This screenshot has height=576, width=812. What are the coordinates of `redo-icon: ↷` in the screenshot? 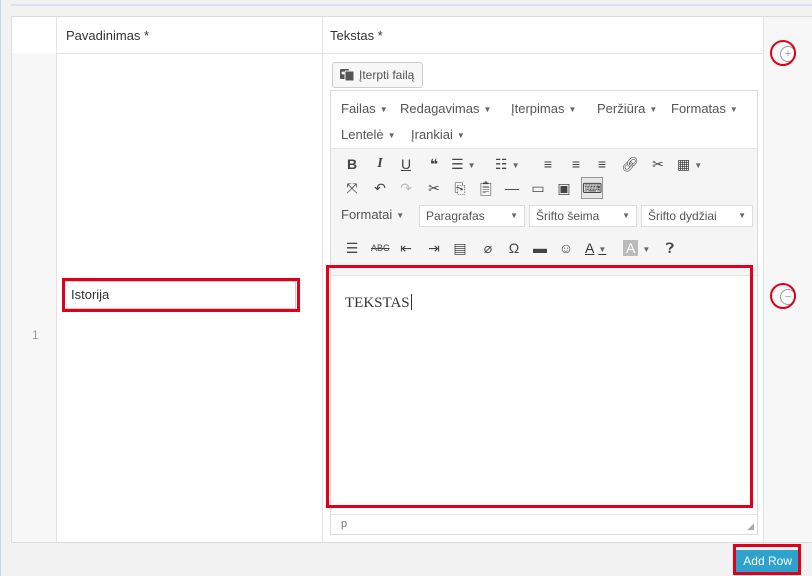 It's located at (406, 188).